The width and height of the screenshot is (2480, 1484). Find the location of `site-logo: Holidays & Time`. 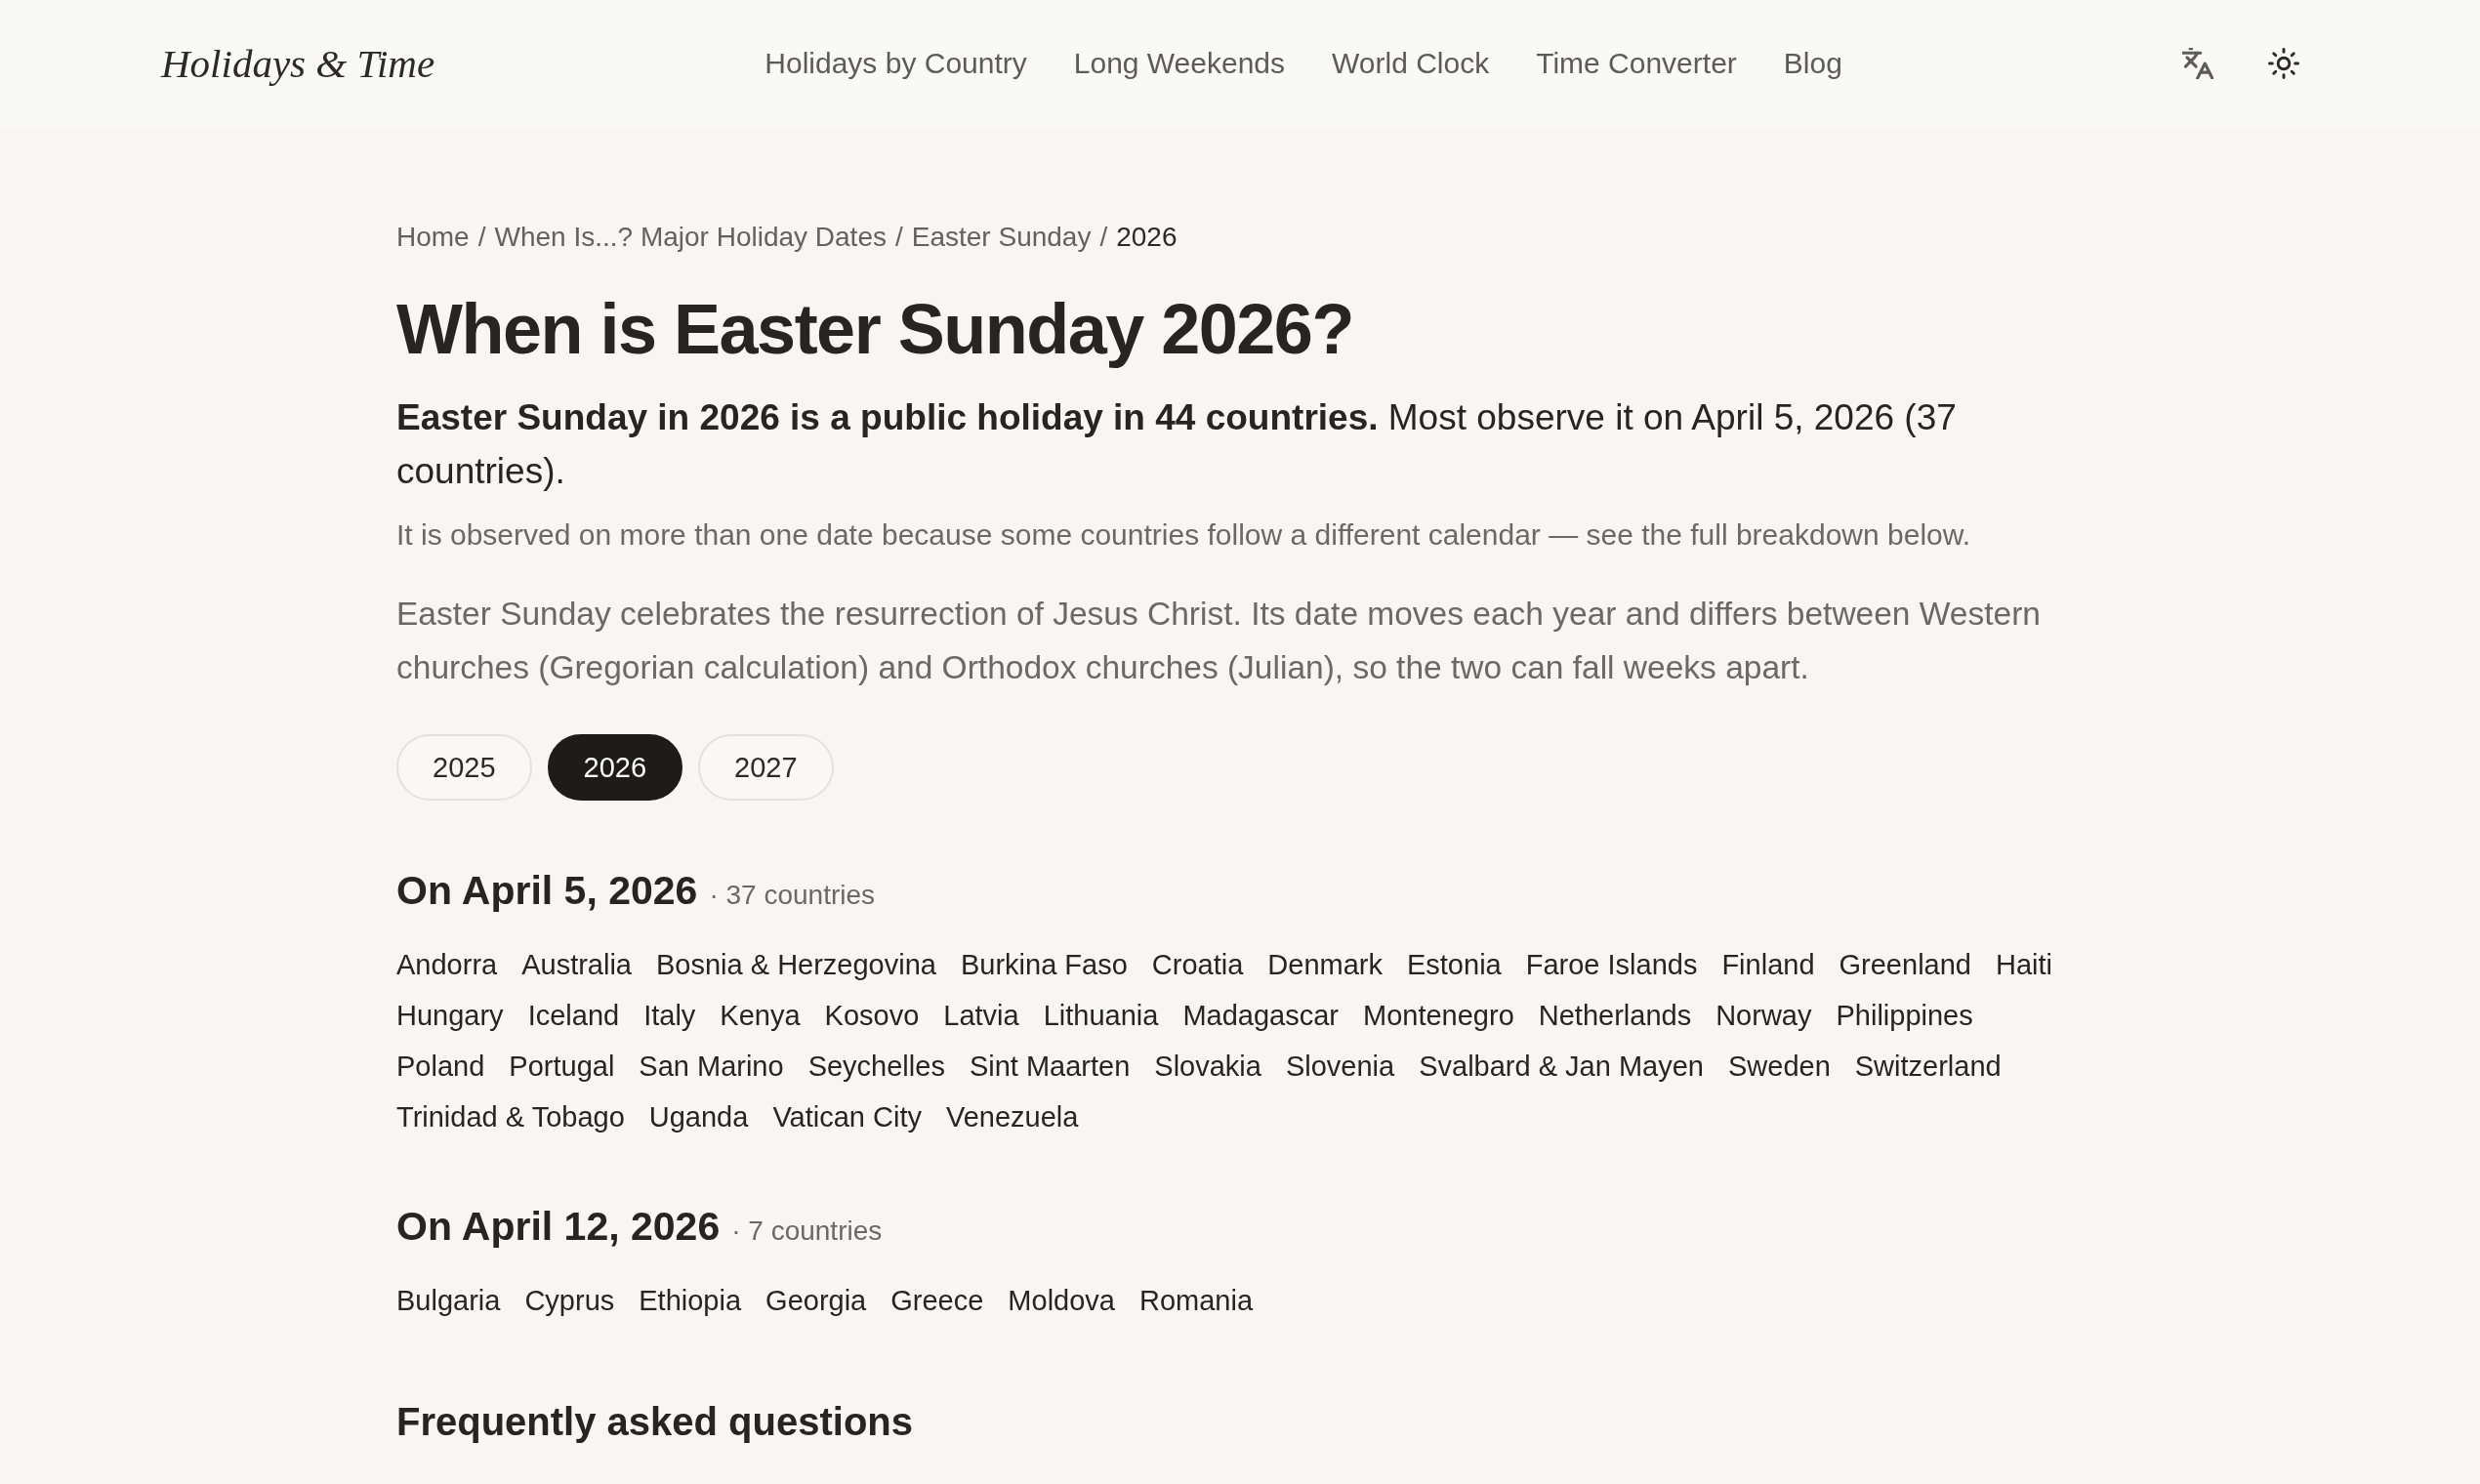

site-logo: Holidays & Time is located at coordinates (298, 64).